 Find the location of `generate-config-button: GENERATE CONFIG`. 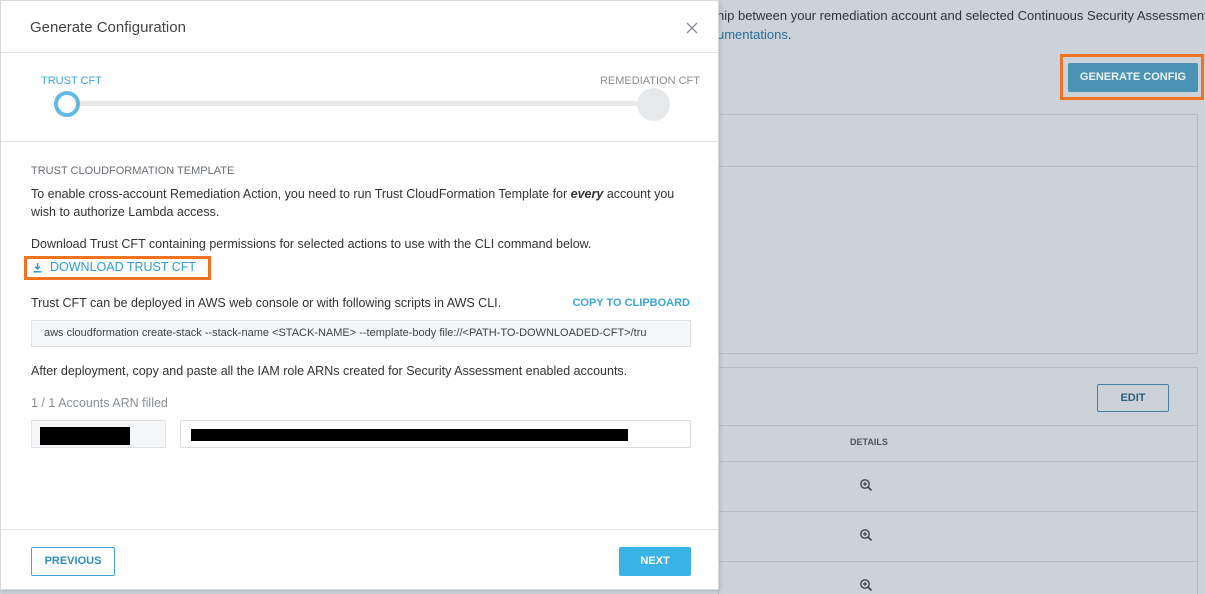

generate-config-button: GENERATE CONFIG is located at coordinates (1133, 77).